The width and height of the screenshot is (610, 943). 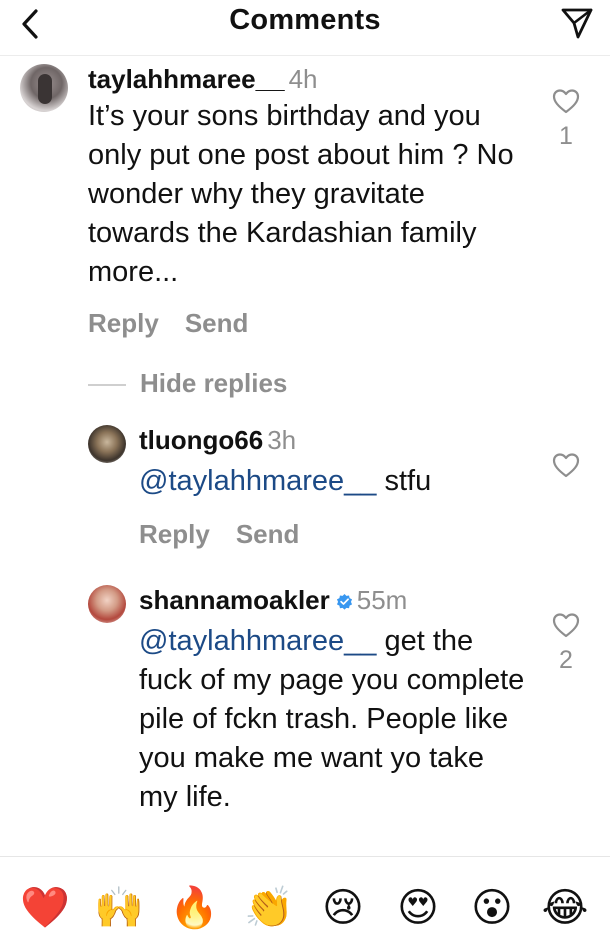 I want to click on red-heart-icon: ❤️, so click(x=45, y=908).